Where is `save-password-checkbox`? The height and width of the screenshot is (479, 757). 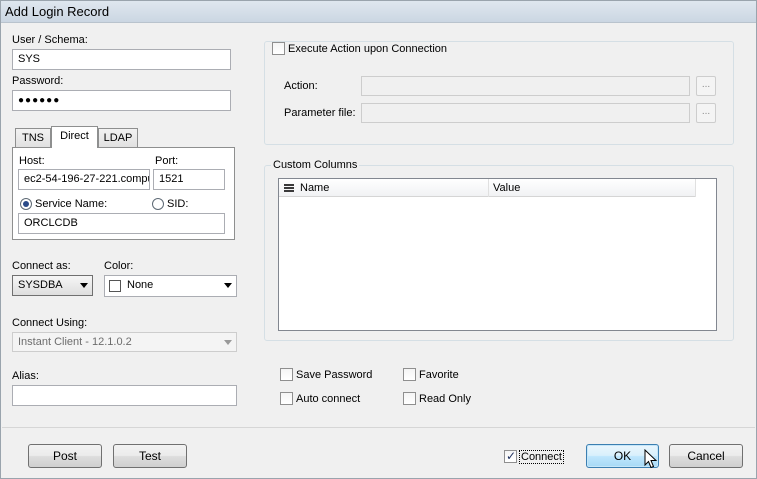 save-password-checkbox is located at coordinates (286, 374).